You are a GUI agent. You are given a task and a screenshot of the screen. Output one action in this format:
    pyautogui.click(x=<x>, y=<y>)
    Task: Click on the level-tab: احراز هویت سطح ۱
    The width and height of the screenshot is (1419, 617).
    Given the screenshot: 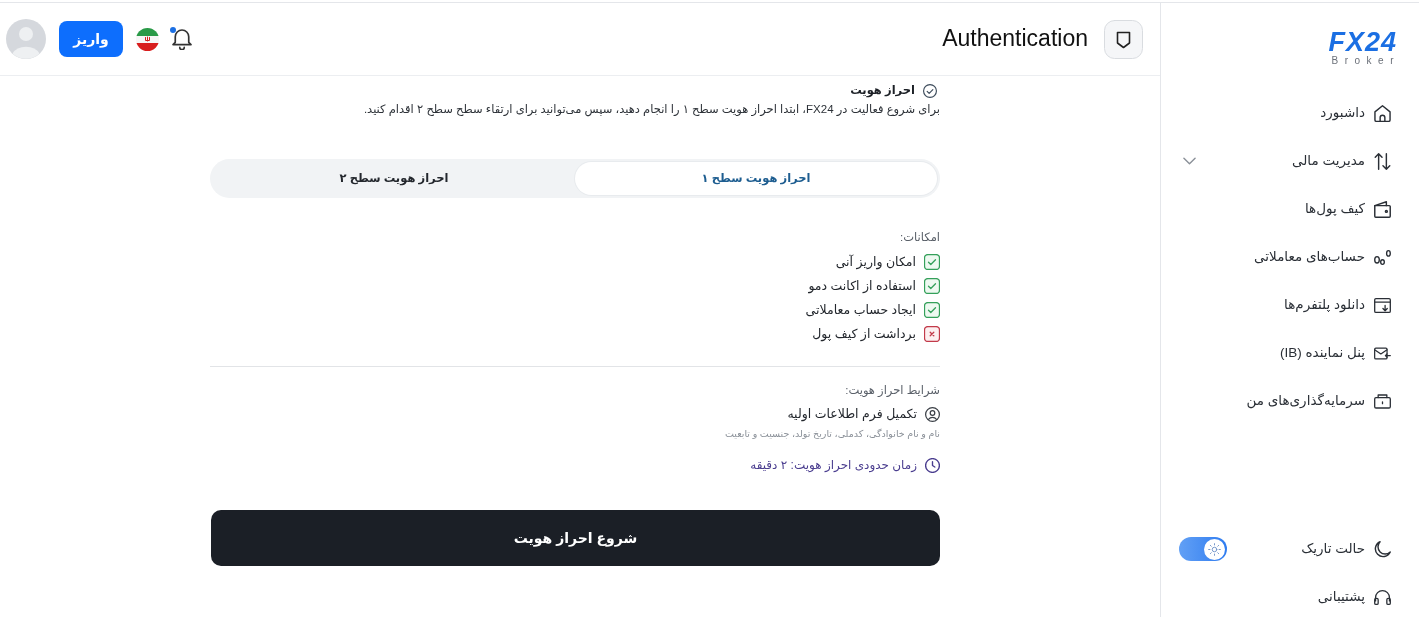 What is the action you would take?
    pyautogui.click(x=756, y=178)
    